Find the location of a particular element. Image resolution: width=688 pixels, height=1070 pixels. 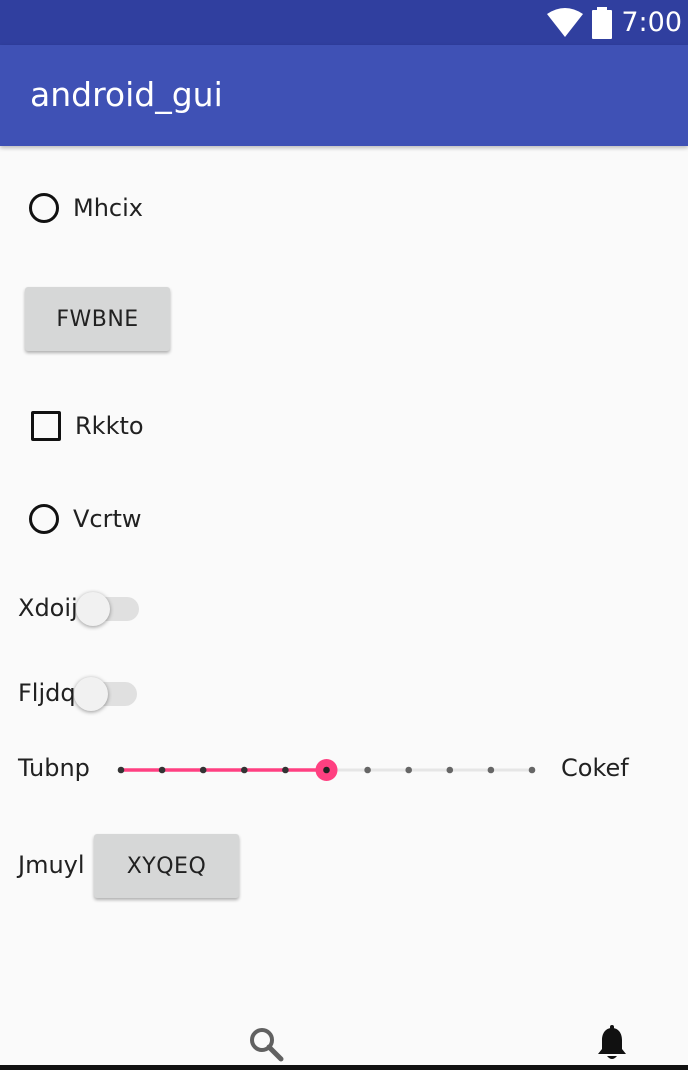

checkbox-rkkto: Rkkto is located at coordinates (87, 426).